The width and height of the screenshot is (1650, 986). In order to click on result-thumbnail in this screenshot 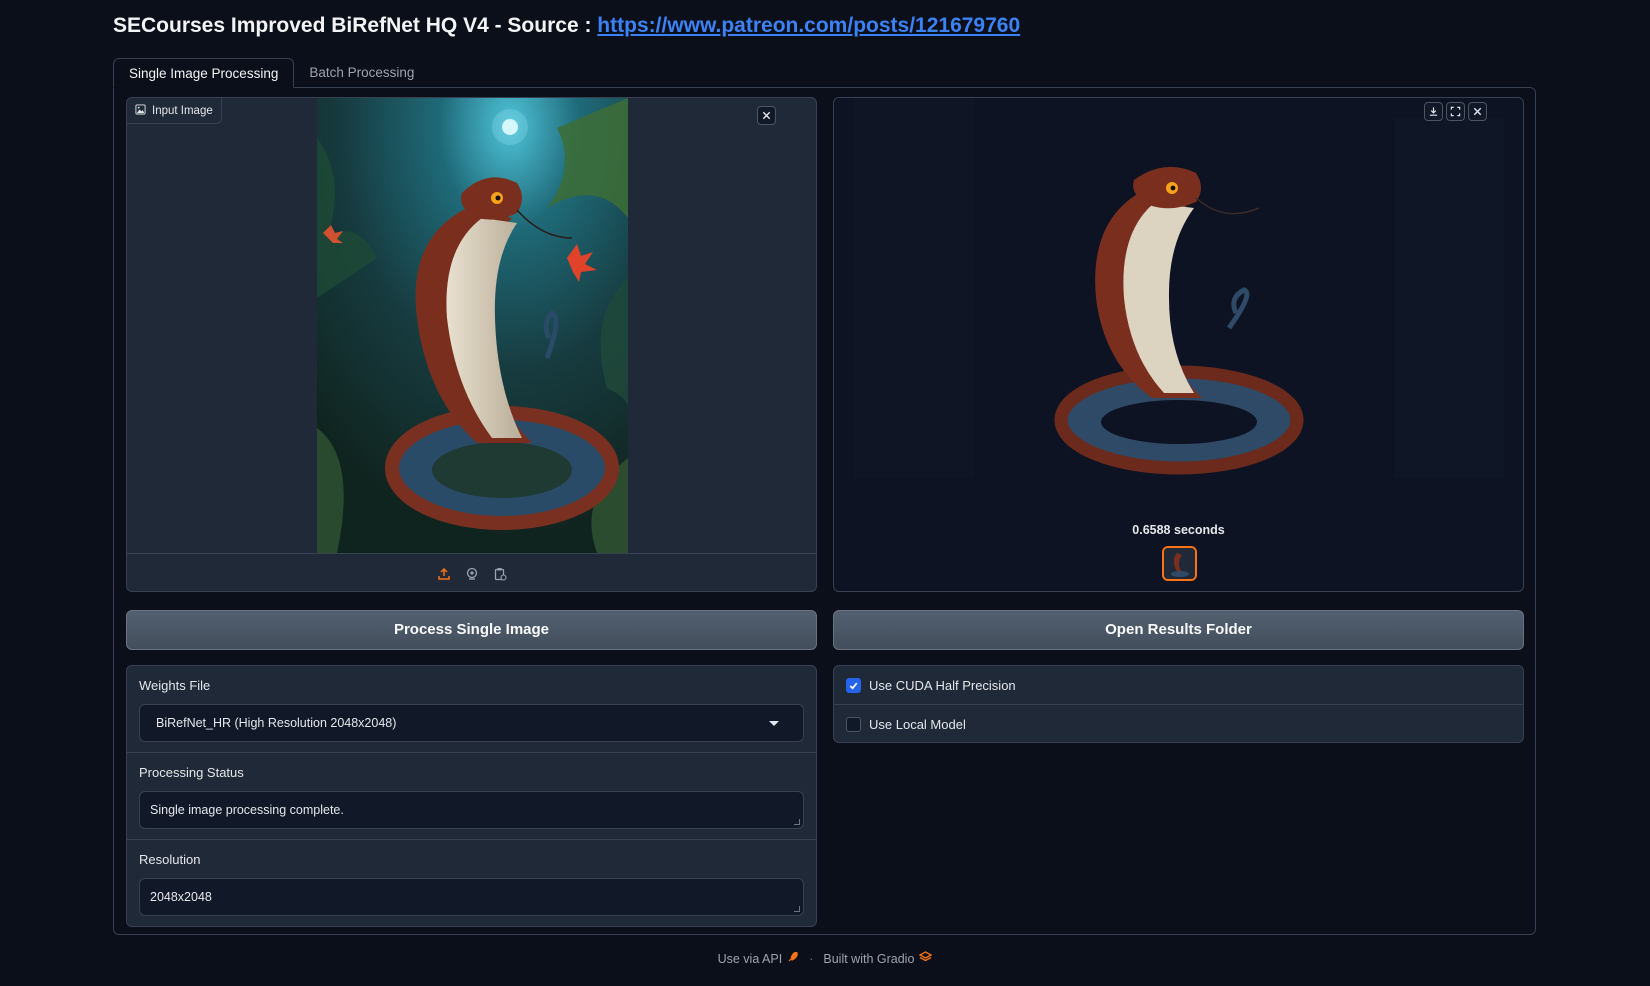, I will do `click(1179, 563)`.